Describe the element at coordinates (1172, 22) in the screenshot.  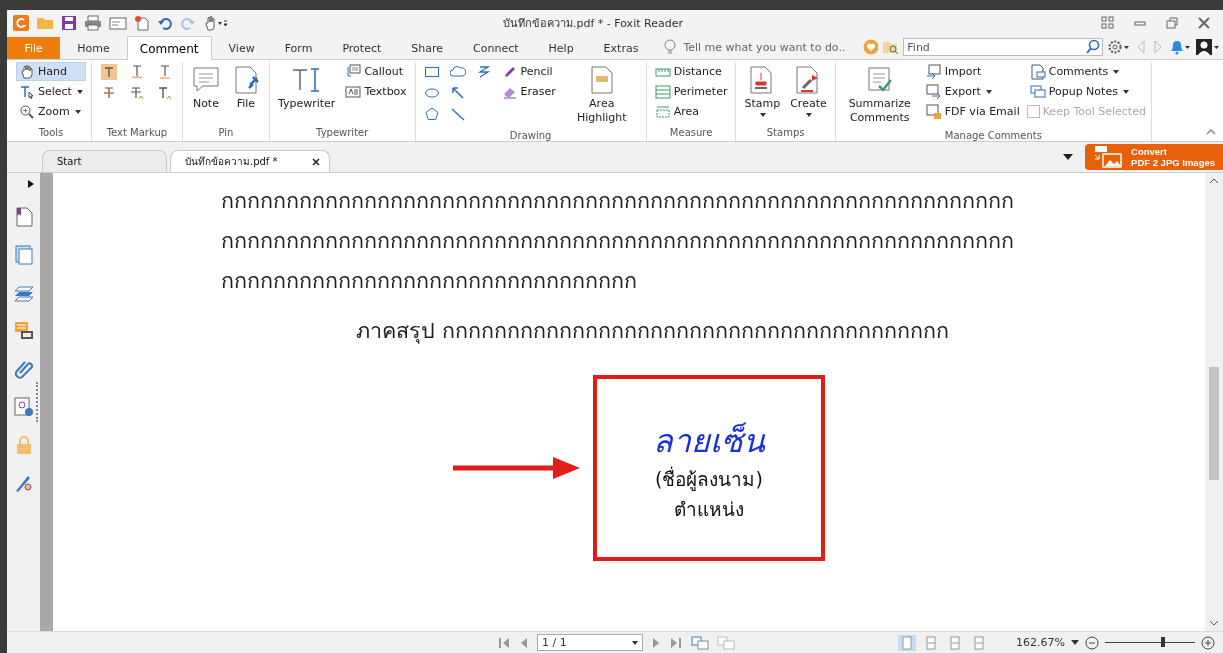
I see `restore-icon` at that location.